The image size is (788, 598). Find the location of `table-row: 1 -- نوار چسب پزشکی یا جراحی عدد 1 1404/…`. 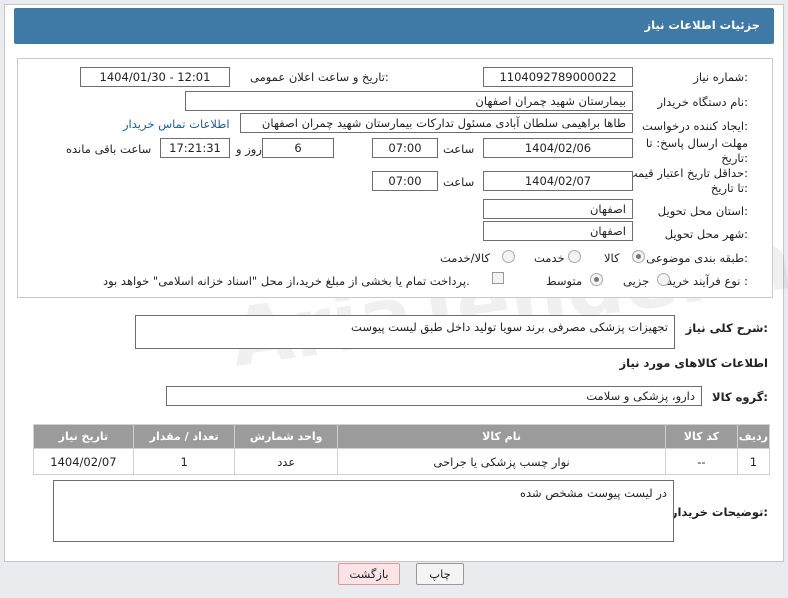

table-row: 1 -- نوار چسب پزشکی یا جراحی عدد 1 1404/… is located at coordinates (402, 461).